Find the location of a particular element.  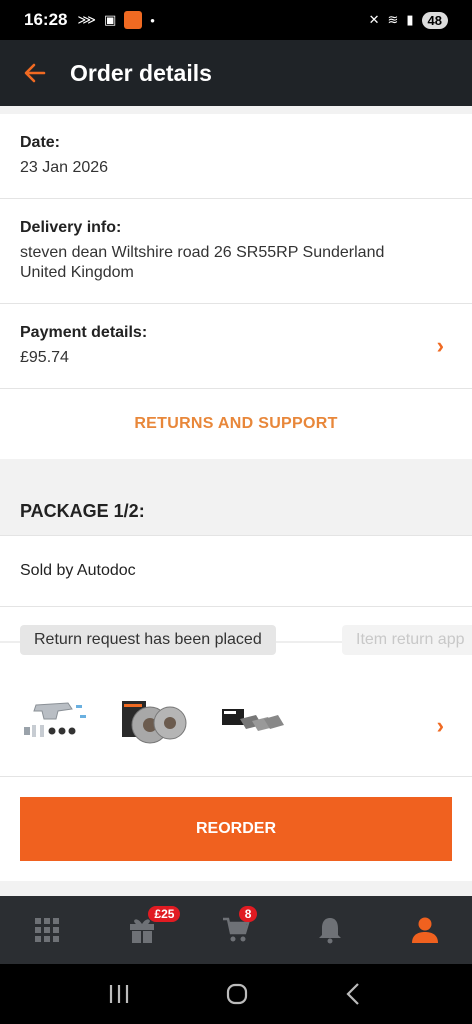

back-nav-icon is located at coordinates (354, 994).